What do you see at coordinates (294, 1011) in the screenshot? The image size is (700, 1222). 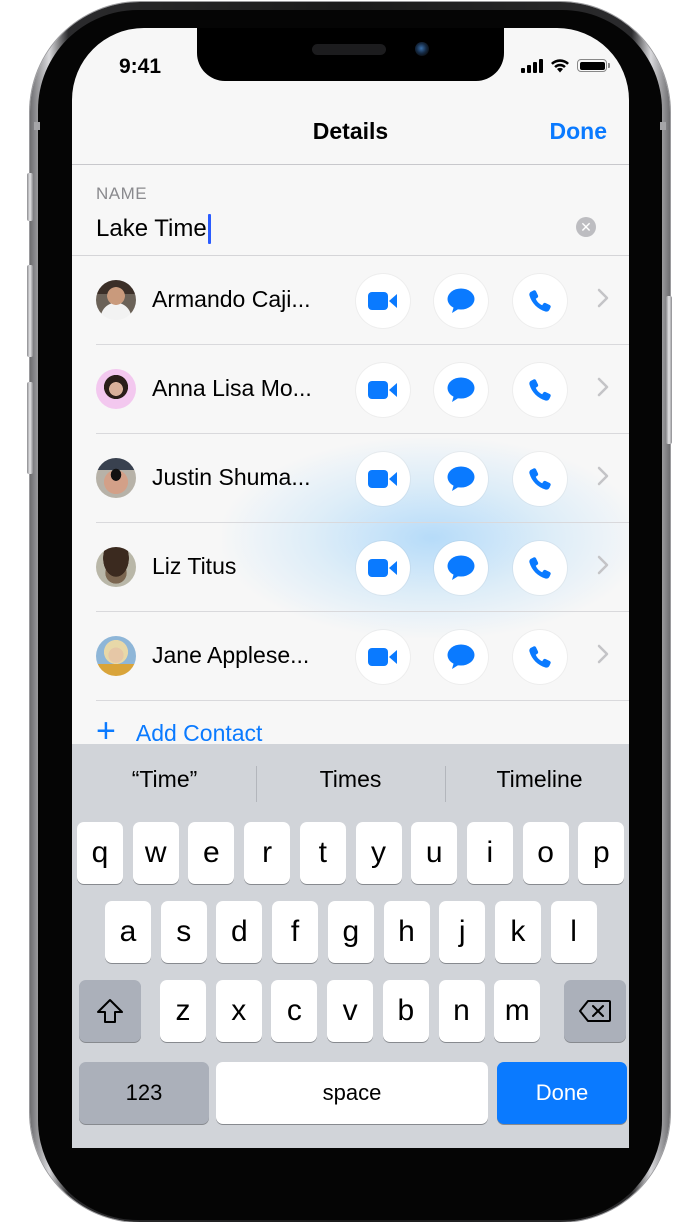 I see `key-c: c` at bounding box center [294, 1011].